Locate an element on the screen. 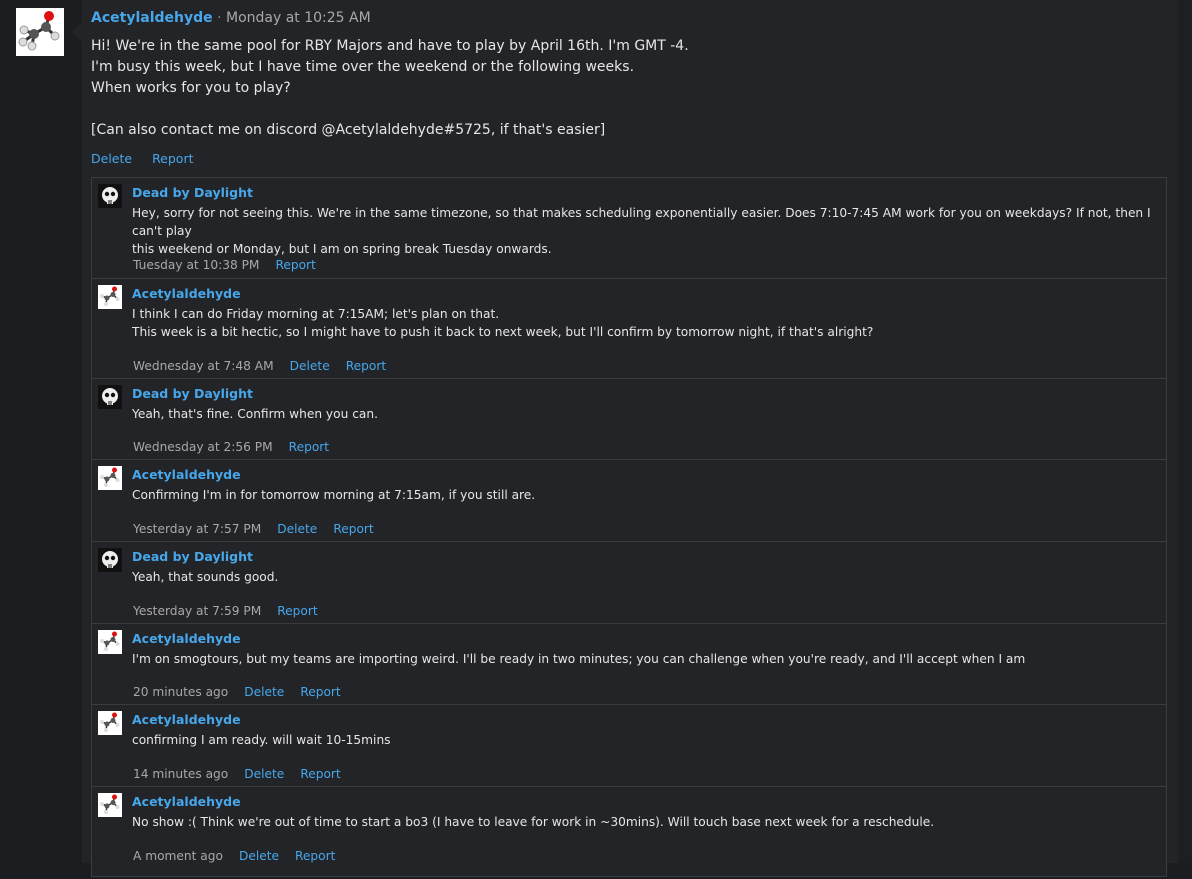  comment-actions: 20 minutes ago Delete Report is located at coordinates (245, 692).